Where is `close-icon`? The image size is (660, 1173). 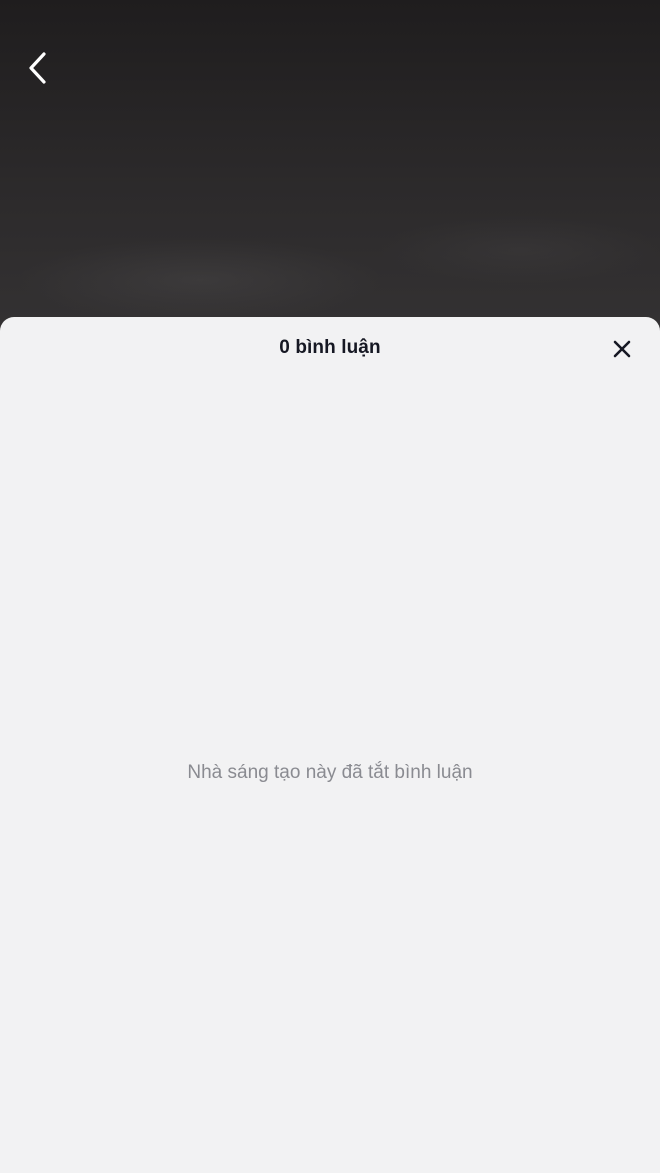
close-icon is located at coordinates (622, 349).